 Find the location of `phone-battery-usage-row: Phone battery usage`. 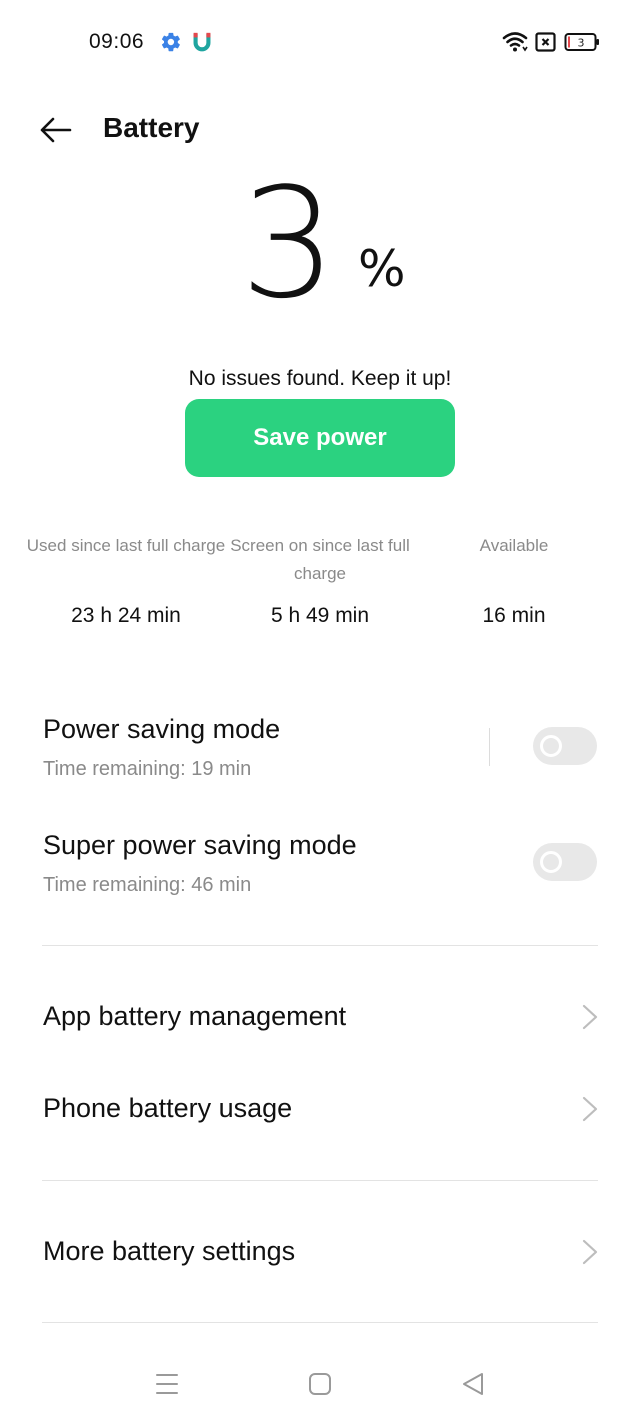

phone-battery-usage-row: Phone battery usage is located at coordinates (320, 1109).